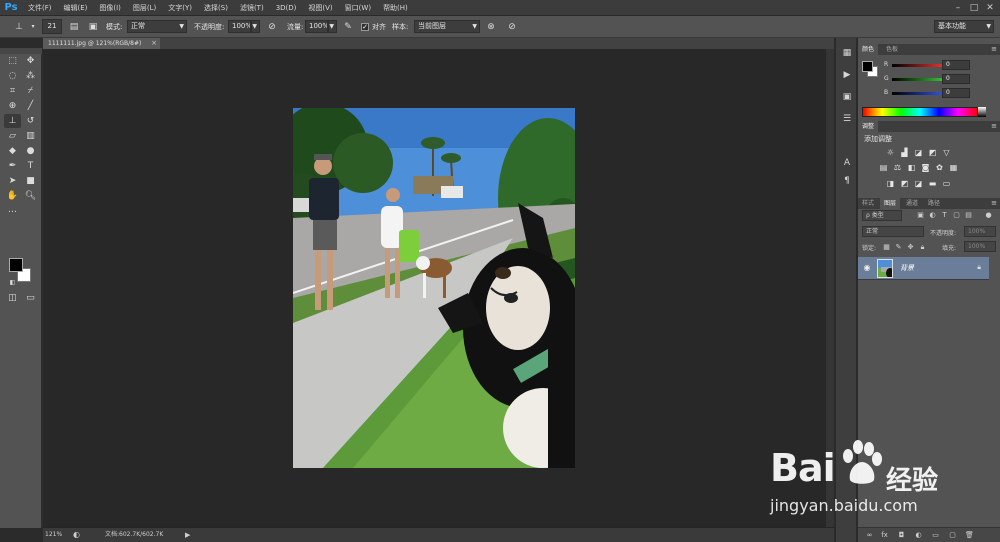  Describe the element at coordinates (239, 26) in the screenshot. I see `opacity-input: 100%` at that location.